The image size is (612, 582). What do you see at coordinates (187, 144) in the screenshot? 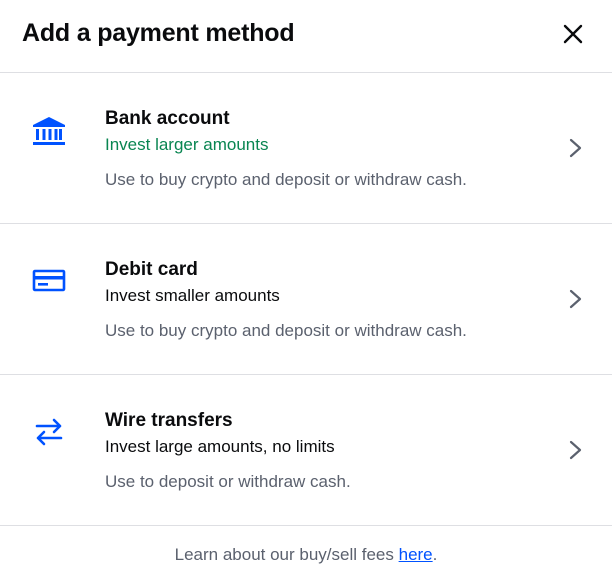
I see `option-subtitle: Invest larger amounts` at bounding box center [187, 144].